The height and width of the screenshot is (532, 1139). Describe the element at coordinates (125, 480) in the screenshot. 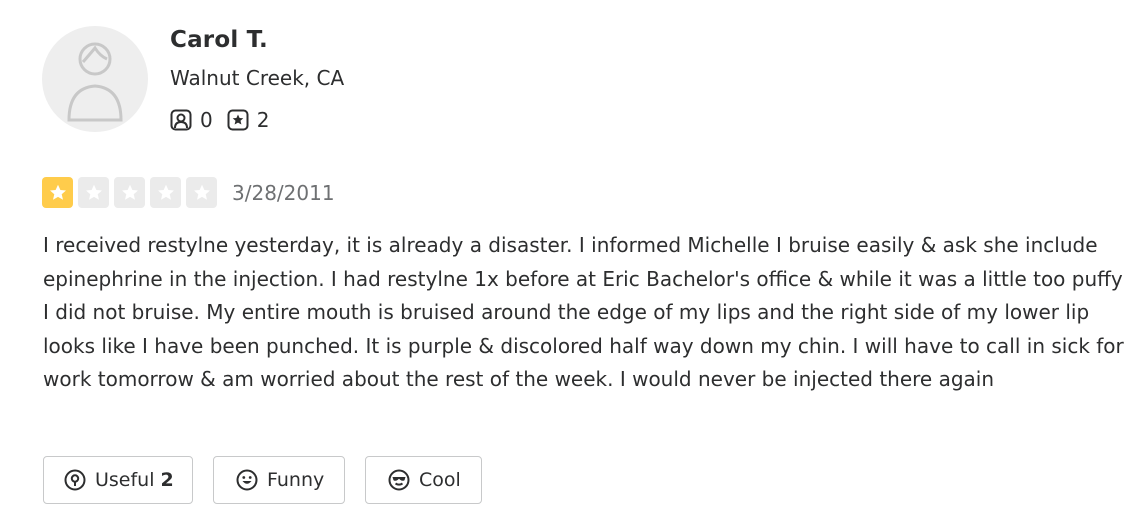

I see `useful-label: Useful` at that location.